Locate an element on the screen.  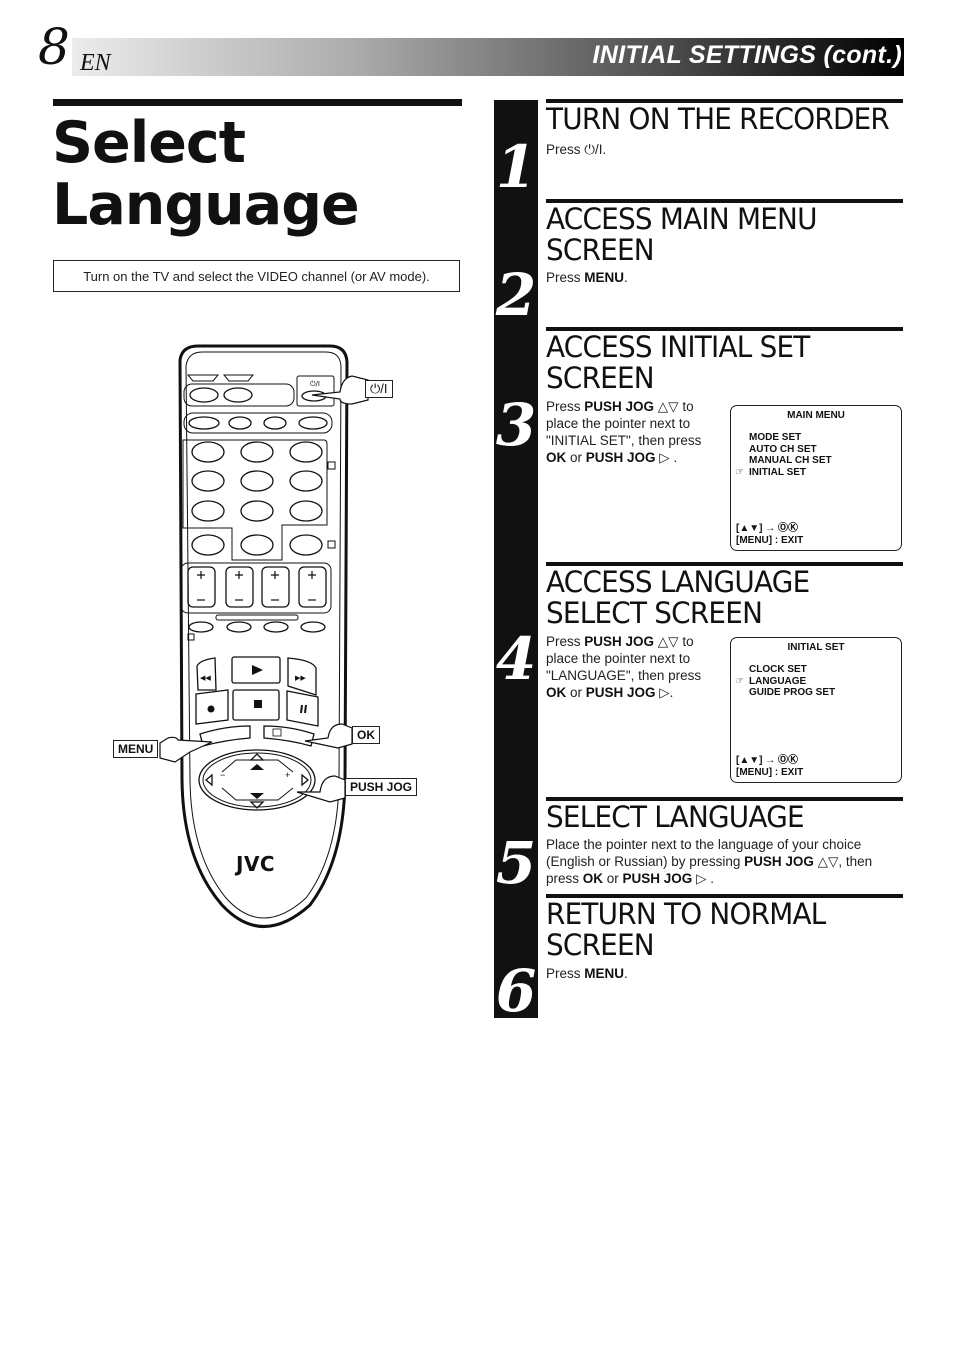
svg-text: ⏻/I is located at coordinates (315, 384).